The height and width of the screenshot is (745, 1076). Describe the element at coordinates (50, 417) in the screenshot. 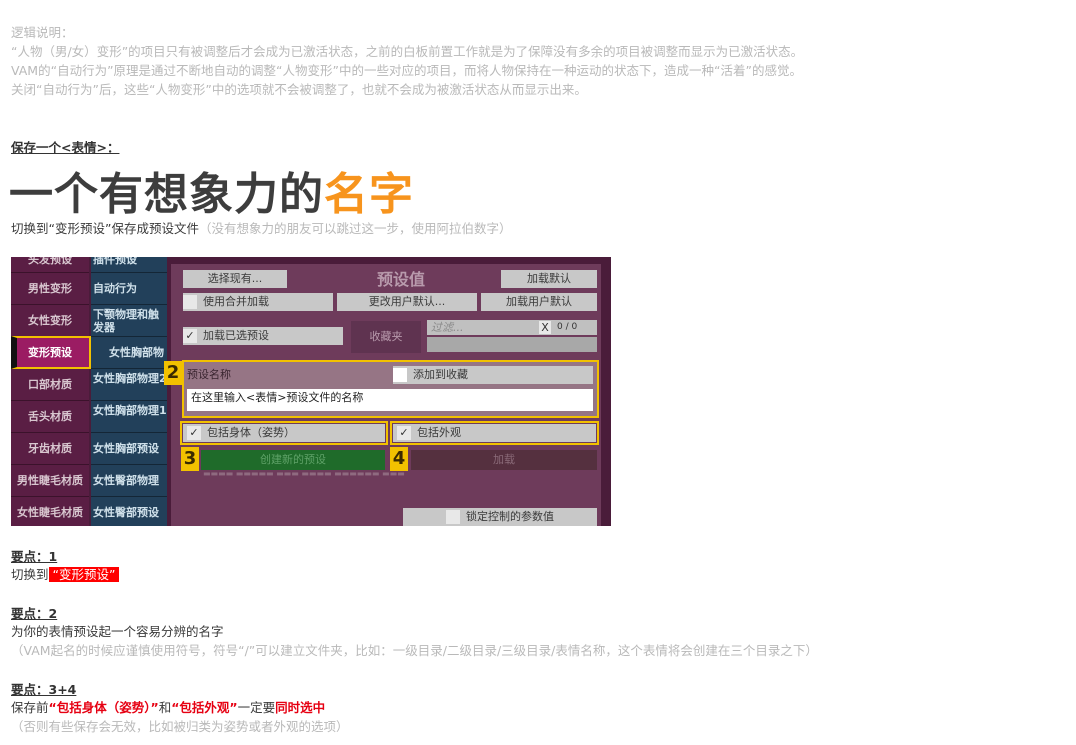

I see `tab-tongue-material: 舌头材质` at that location.